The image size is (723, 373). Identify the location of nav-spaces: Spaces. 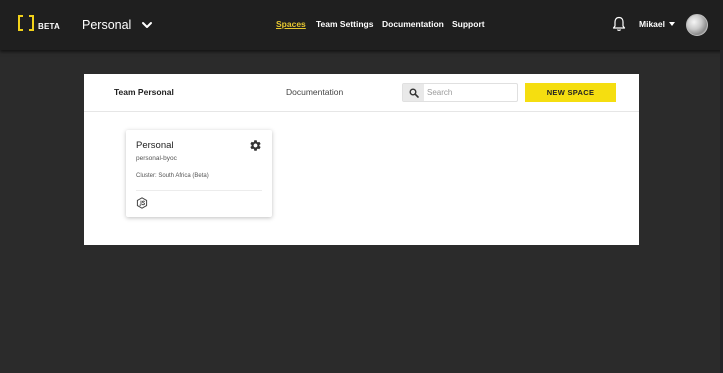
(291, 24).